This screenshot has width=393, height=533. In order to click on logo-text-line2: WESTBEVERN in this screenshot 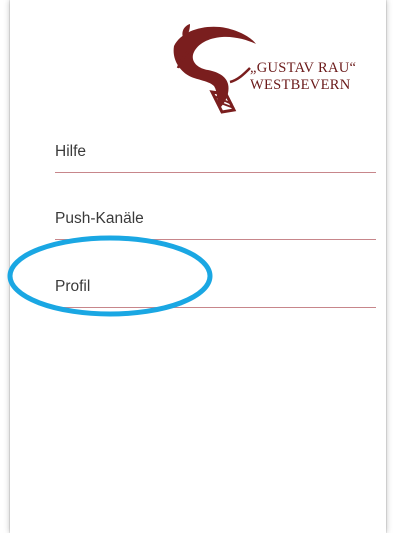, I will do `click(300, 85)`.